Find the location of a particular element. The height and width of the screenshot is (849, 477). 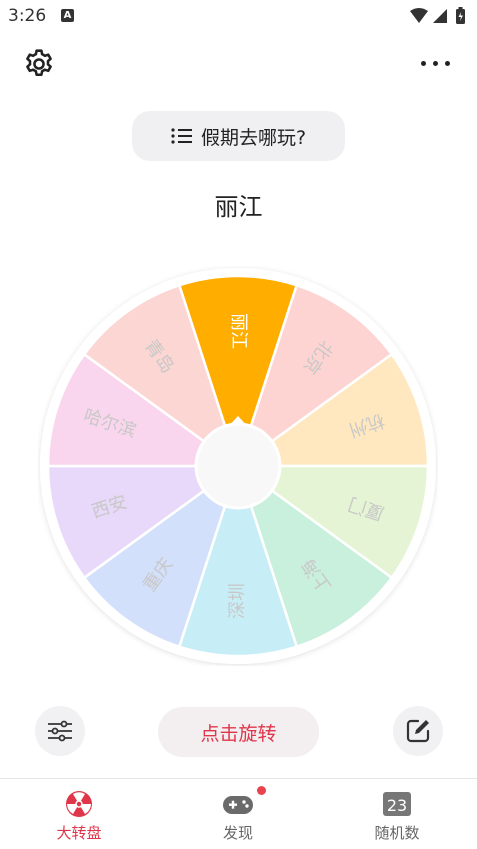

status-bar: 3:26 A is located at coordinates (238, 16).